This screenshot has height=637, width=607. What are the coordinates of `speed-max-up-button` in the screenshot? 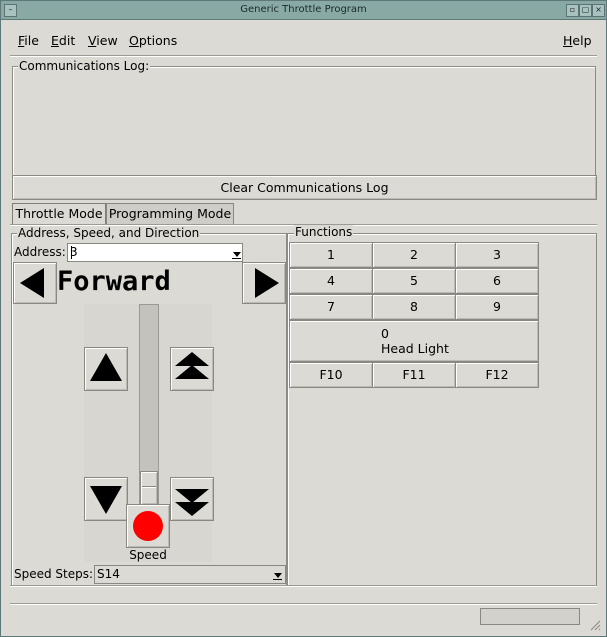 It's located at (192, 369).